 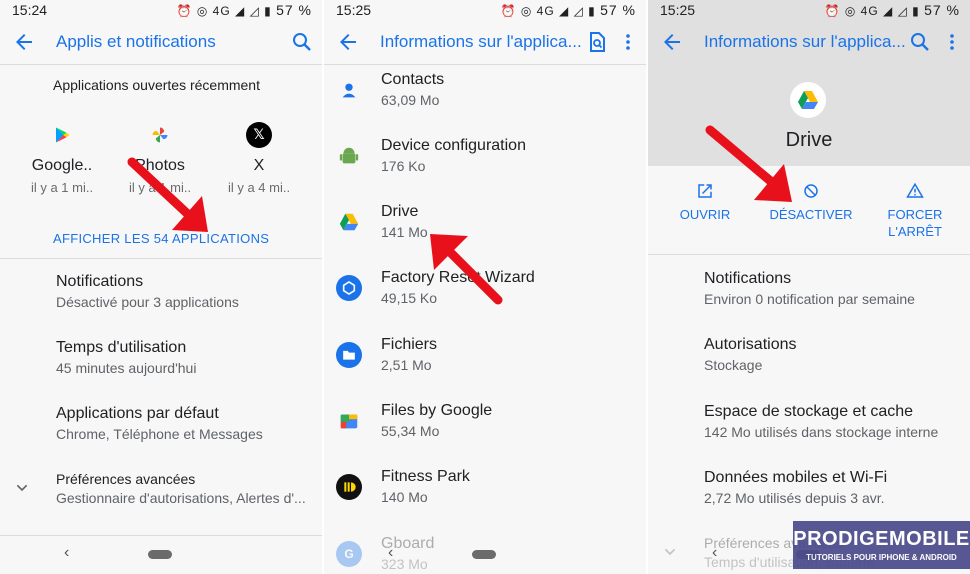 I want to click on show-all-apps-button: AFFICHER LES 54 APPLICATIONS, so click(x=161, y=238).